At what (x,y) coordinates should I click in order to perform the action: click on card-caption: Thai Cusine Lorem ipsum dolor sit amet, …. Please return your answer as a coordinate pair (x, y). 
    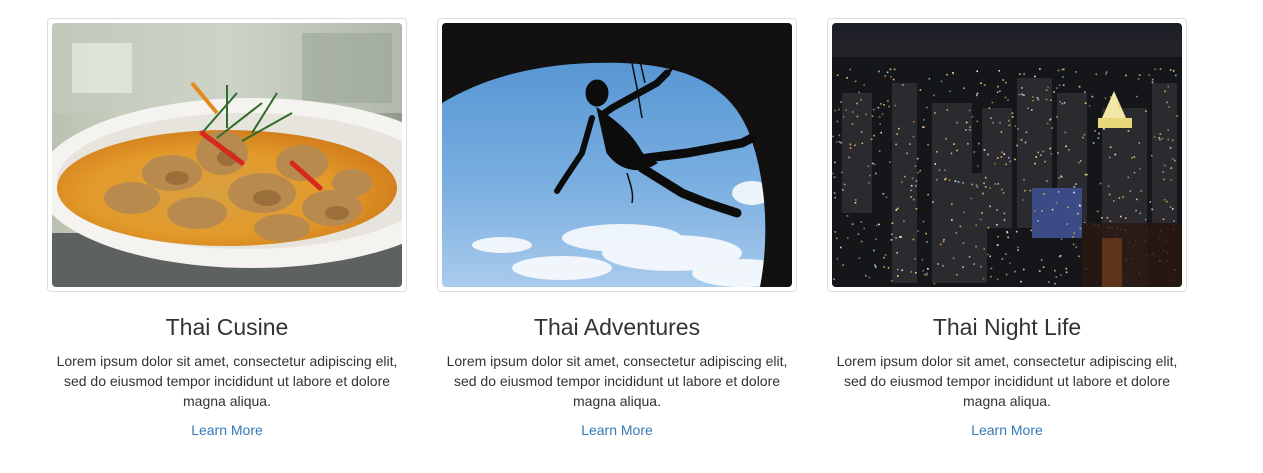
    Looking at the image, I should click on (227, 376).